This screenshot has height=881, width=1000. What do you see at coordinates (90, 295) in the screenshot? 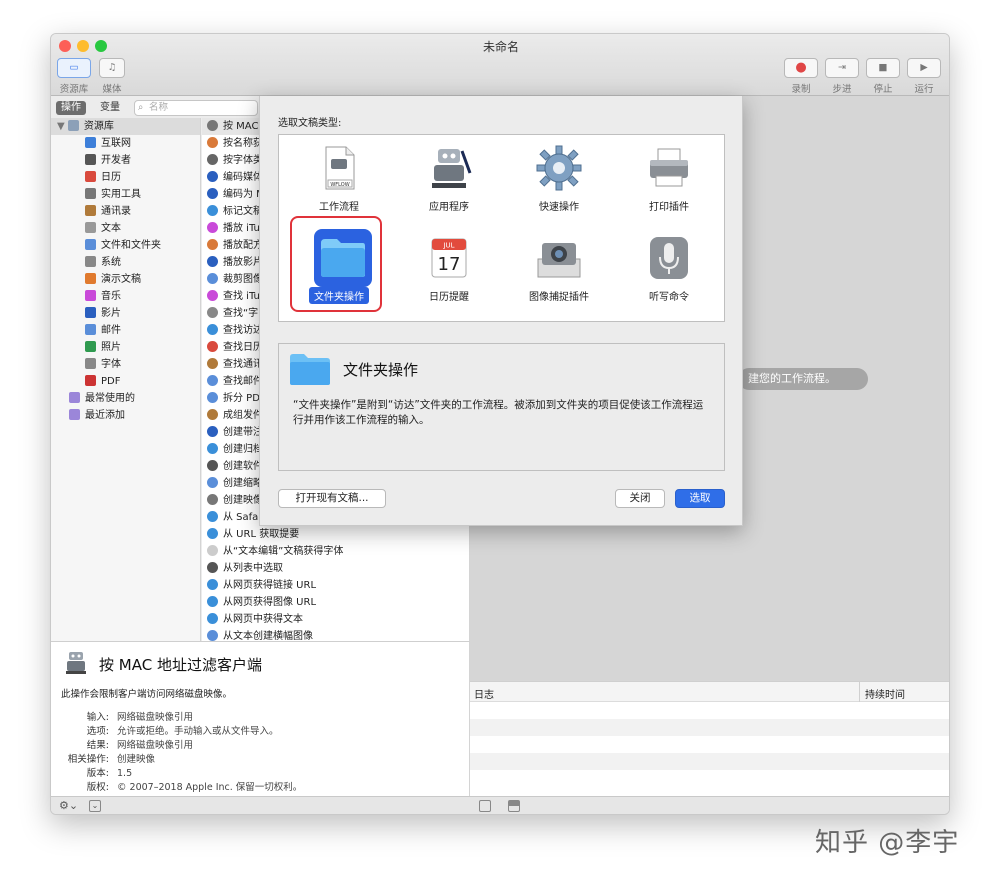
I see `music-icon` at bounding box center [90, 295].